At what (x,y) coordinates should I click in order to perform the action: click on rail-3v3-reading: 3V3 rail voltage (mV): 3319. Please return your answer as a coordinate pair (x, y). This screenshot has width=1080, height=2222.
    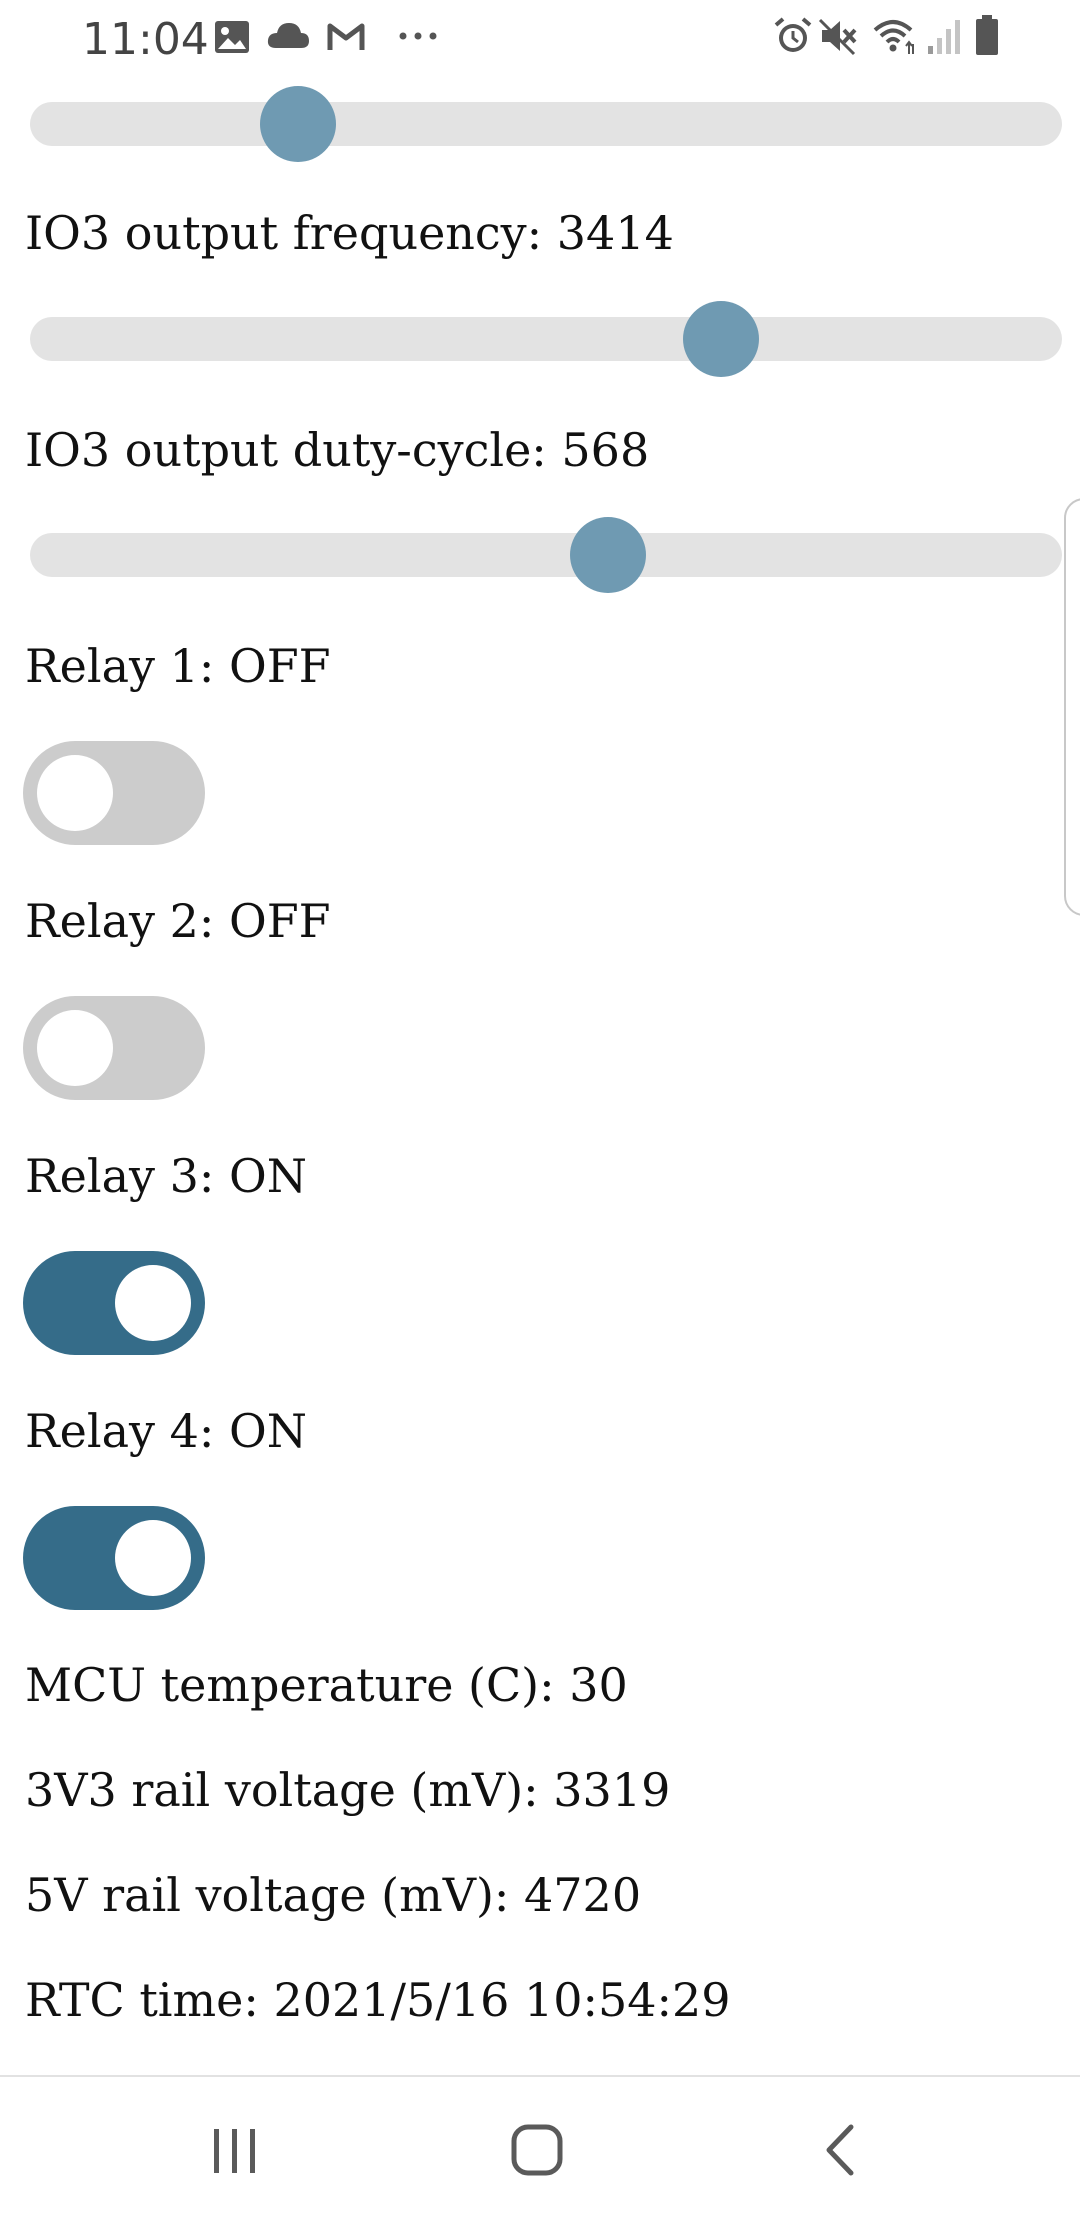
    Looking at the image, I should click on (348, 1790).